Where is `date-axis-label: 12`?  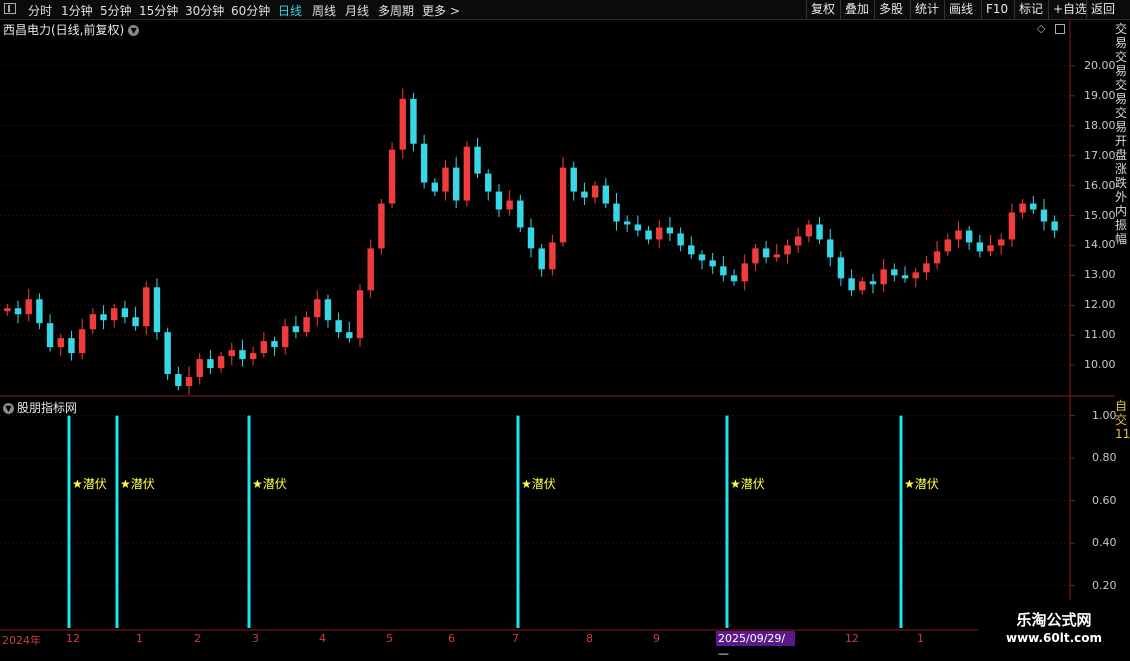 date-axis-label: 12 is located at coordinates (73, 638).